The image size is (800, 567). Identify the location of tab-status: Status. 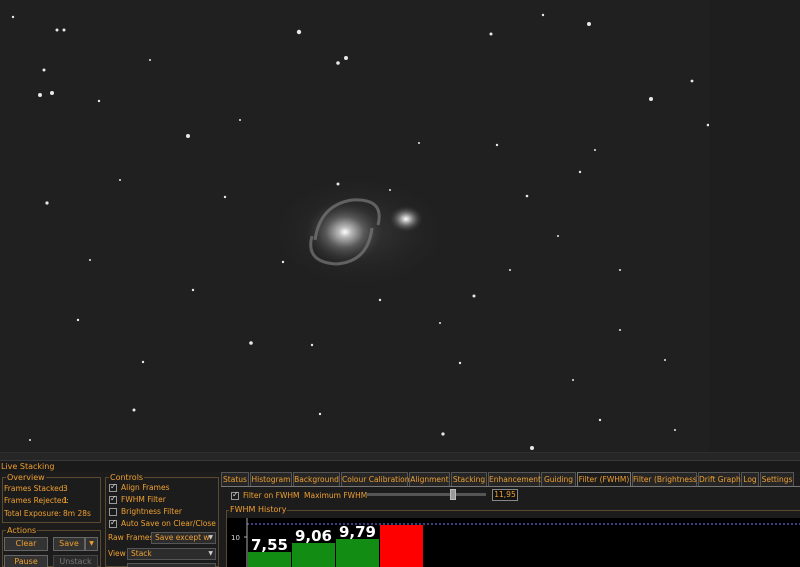
(235, 479).